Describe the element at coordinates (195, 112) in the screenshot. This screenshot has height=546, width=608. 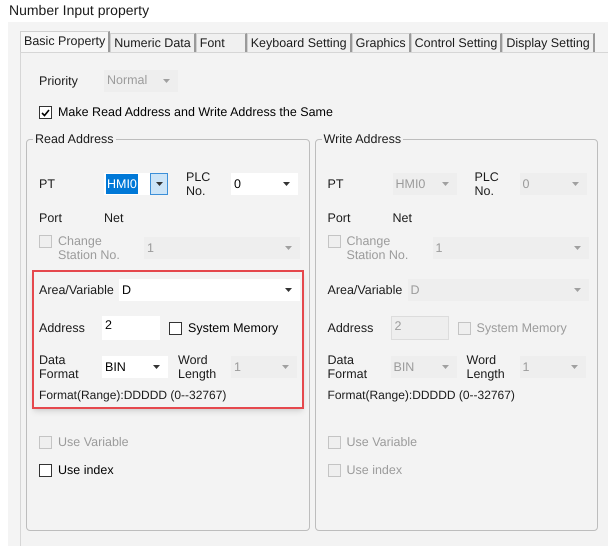
I see `checkbox-label: Make Read Address and Write Address the Same` at that location.